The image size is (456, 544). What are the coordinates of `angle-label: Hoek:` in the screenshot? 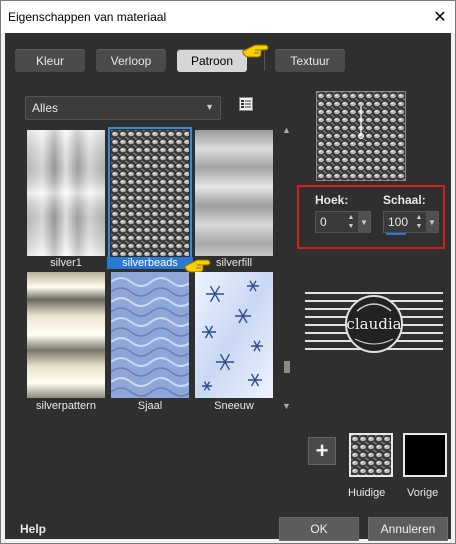 It's located at (332, 200).